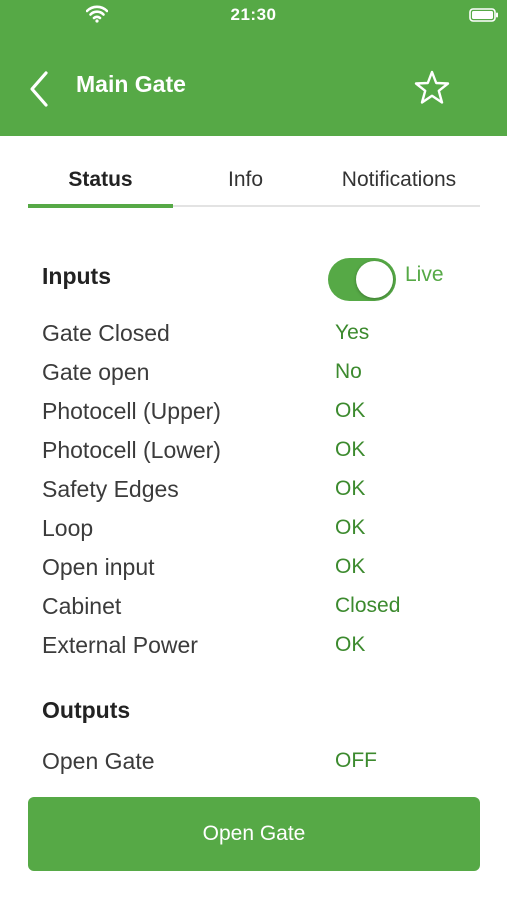 The image size is (507, 900). What do you see at coordinates (100, 180) in the screenshot?
I see `tab-status: Status` at bounding box center [100, 180].